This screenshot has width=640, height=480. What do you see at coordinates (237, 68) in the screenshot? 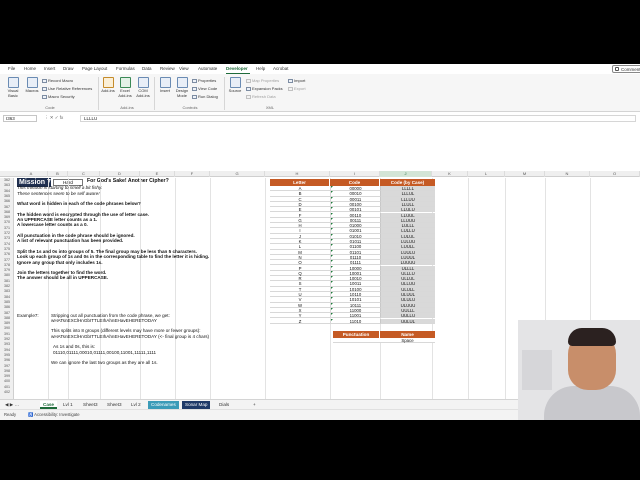
I see `ribbon-tab-developer: Developer` at bounding box center [237, 68].